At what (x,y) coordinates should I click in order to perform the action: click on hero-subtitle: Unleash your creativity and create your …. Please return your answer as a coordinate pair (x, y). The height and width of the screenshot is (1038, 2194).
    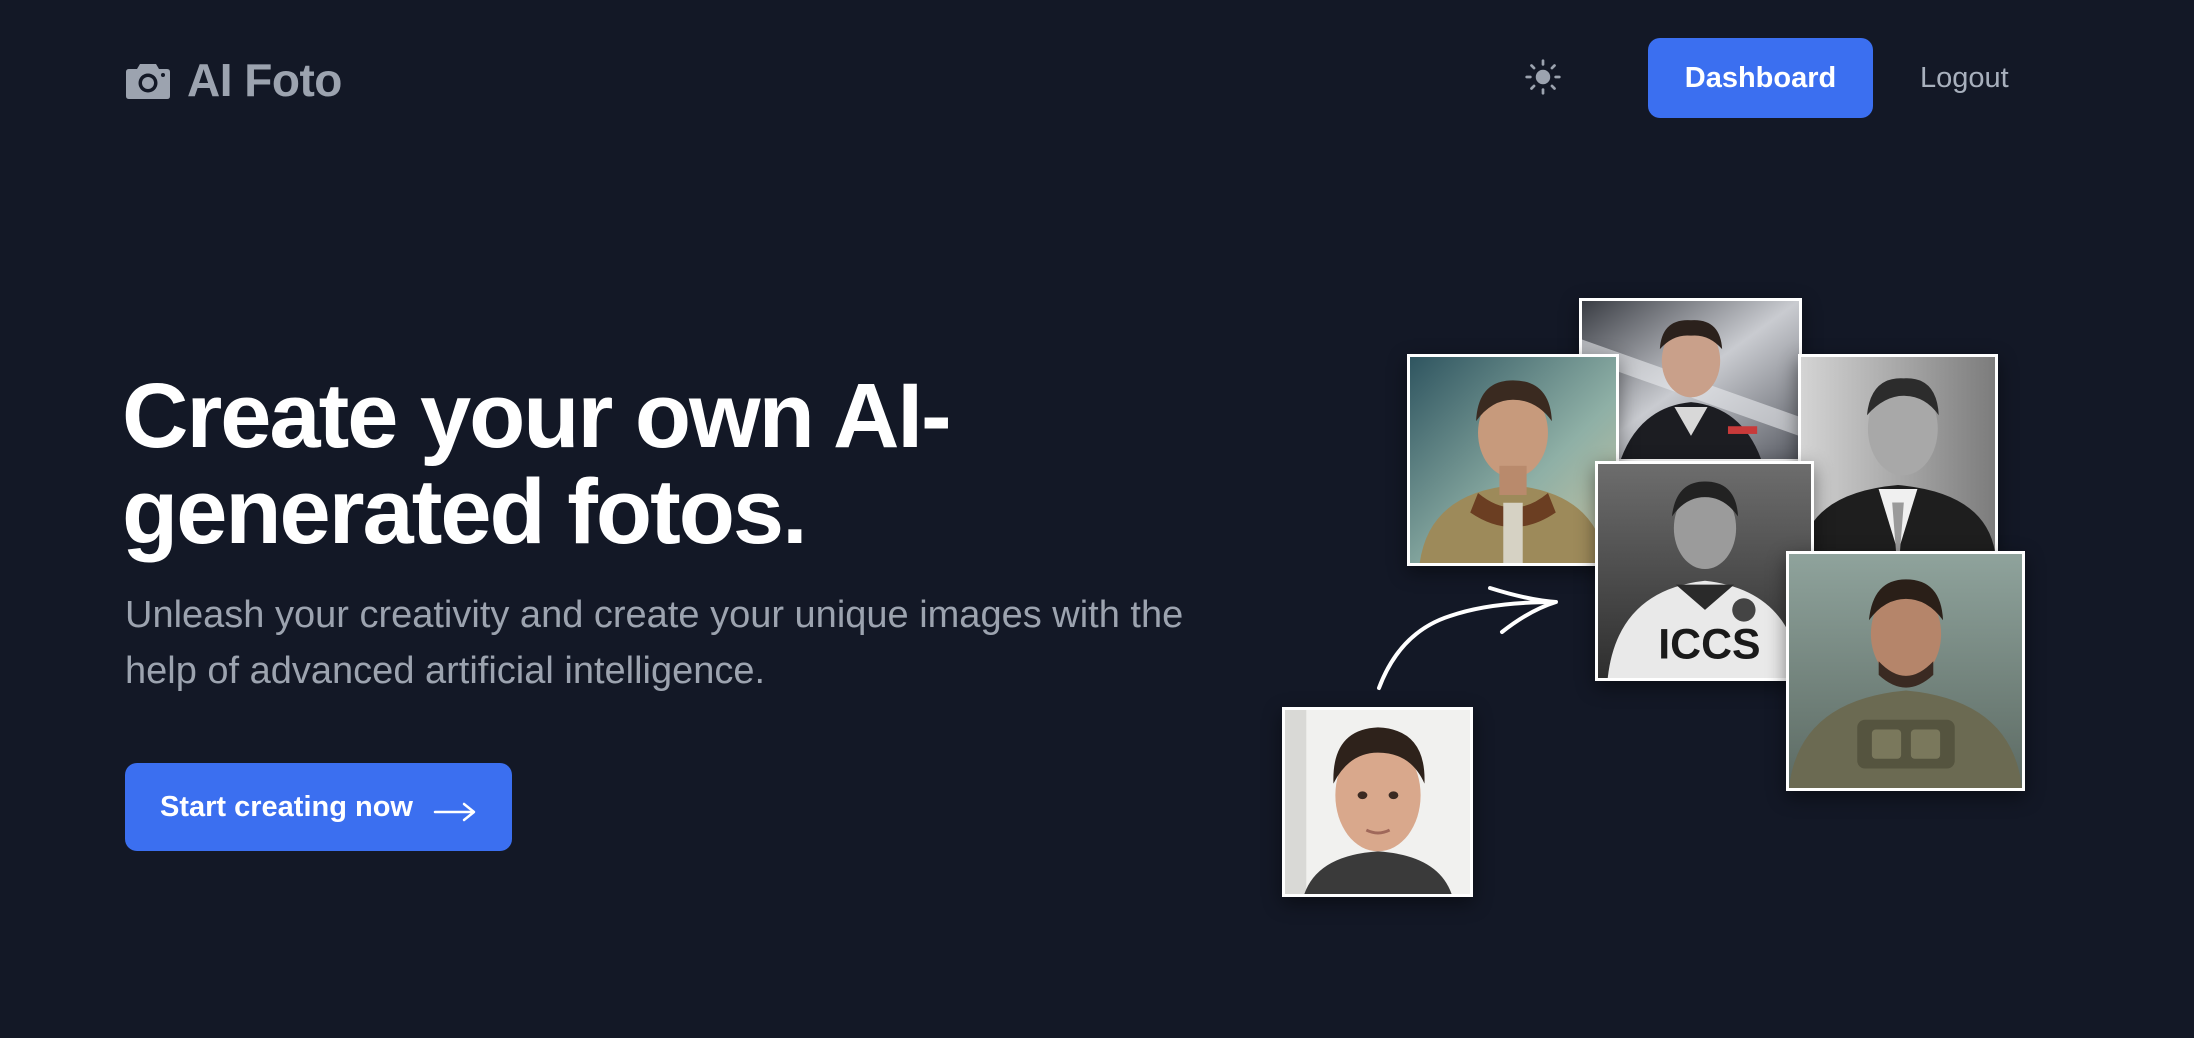
    Looking at the image, I should click on (654, 643).